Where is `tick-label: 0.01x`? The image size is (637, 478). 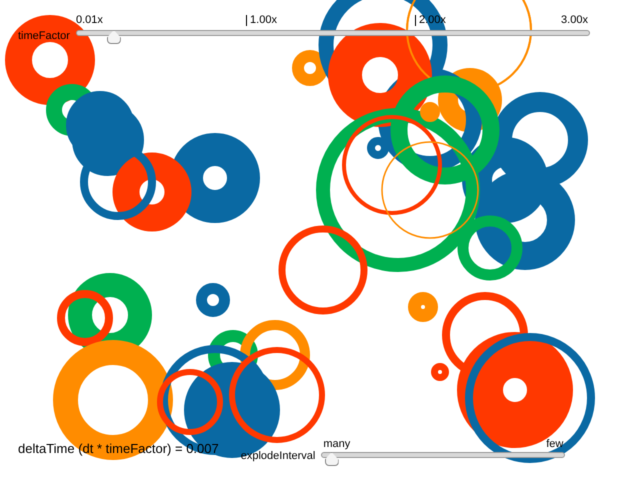 tick-label: 0.01x is located at coordinates (89, 20).